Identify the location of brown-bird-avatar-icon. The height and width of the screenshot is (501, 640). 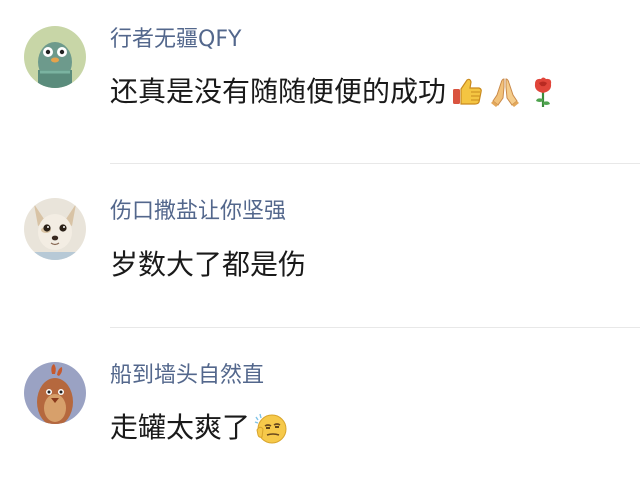
(55, 393).